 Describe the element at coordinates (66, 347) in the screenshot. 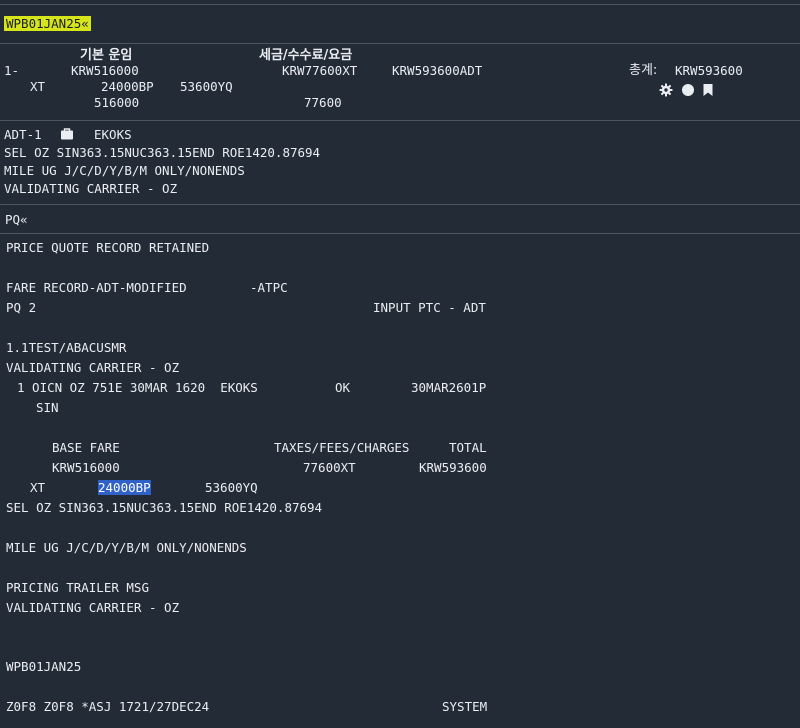

I see `passenger-name: 1.1TEST/ABACUSMR` at that location.